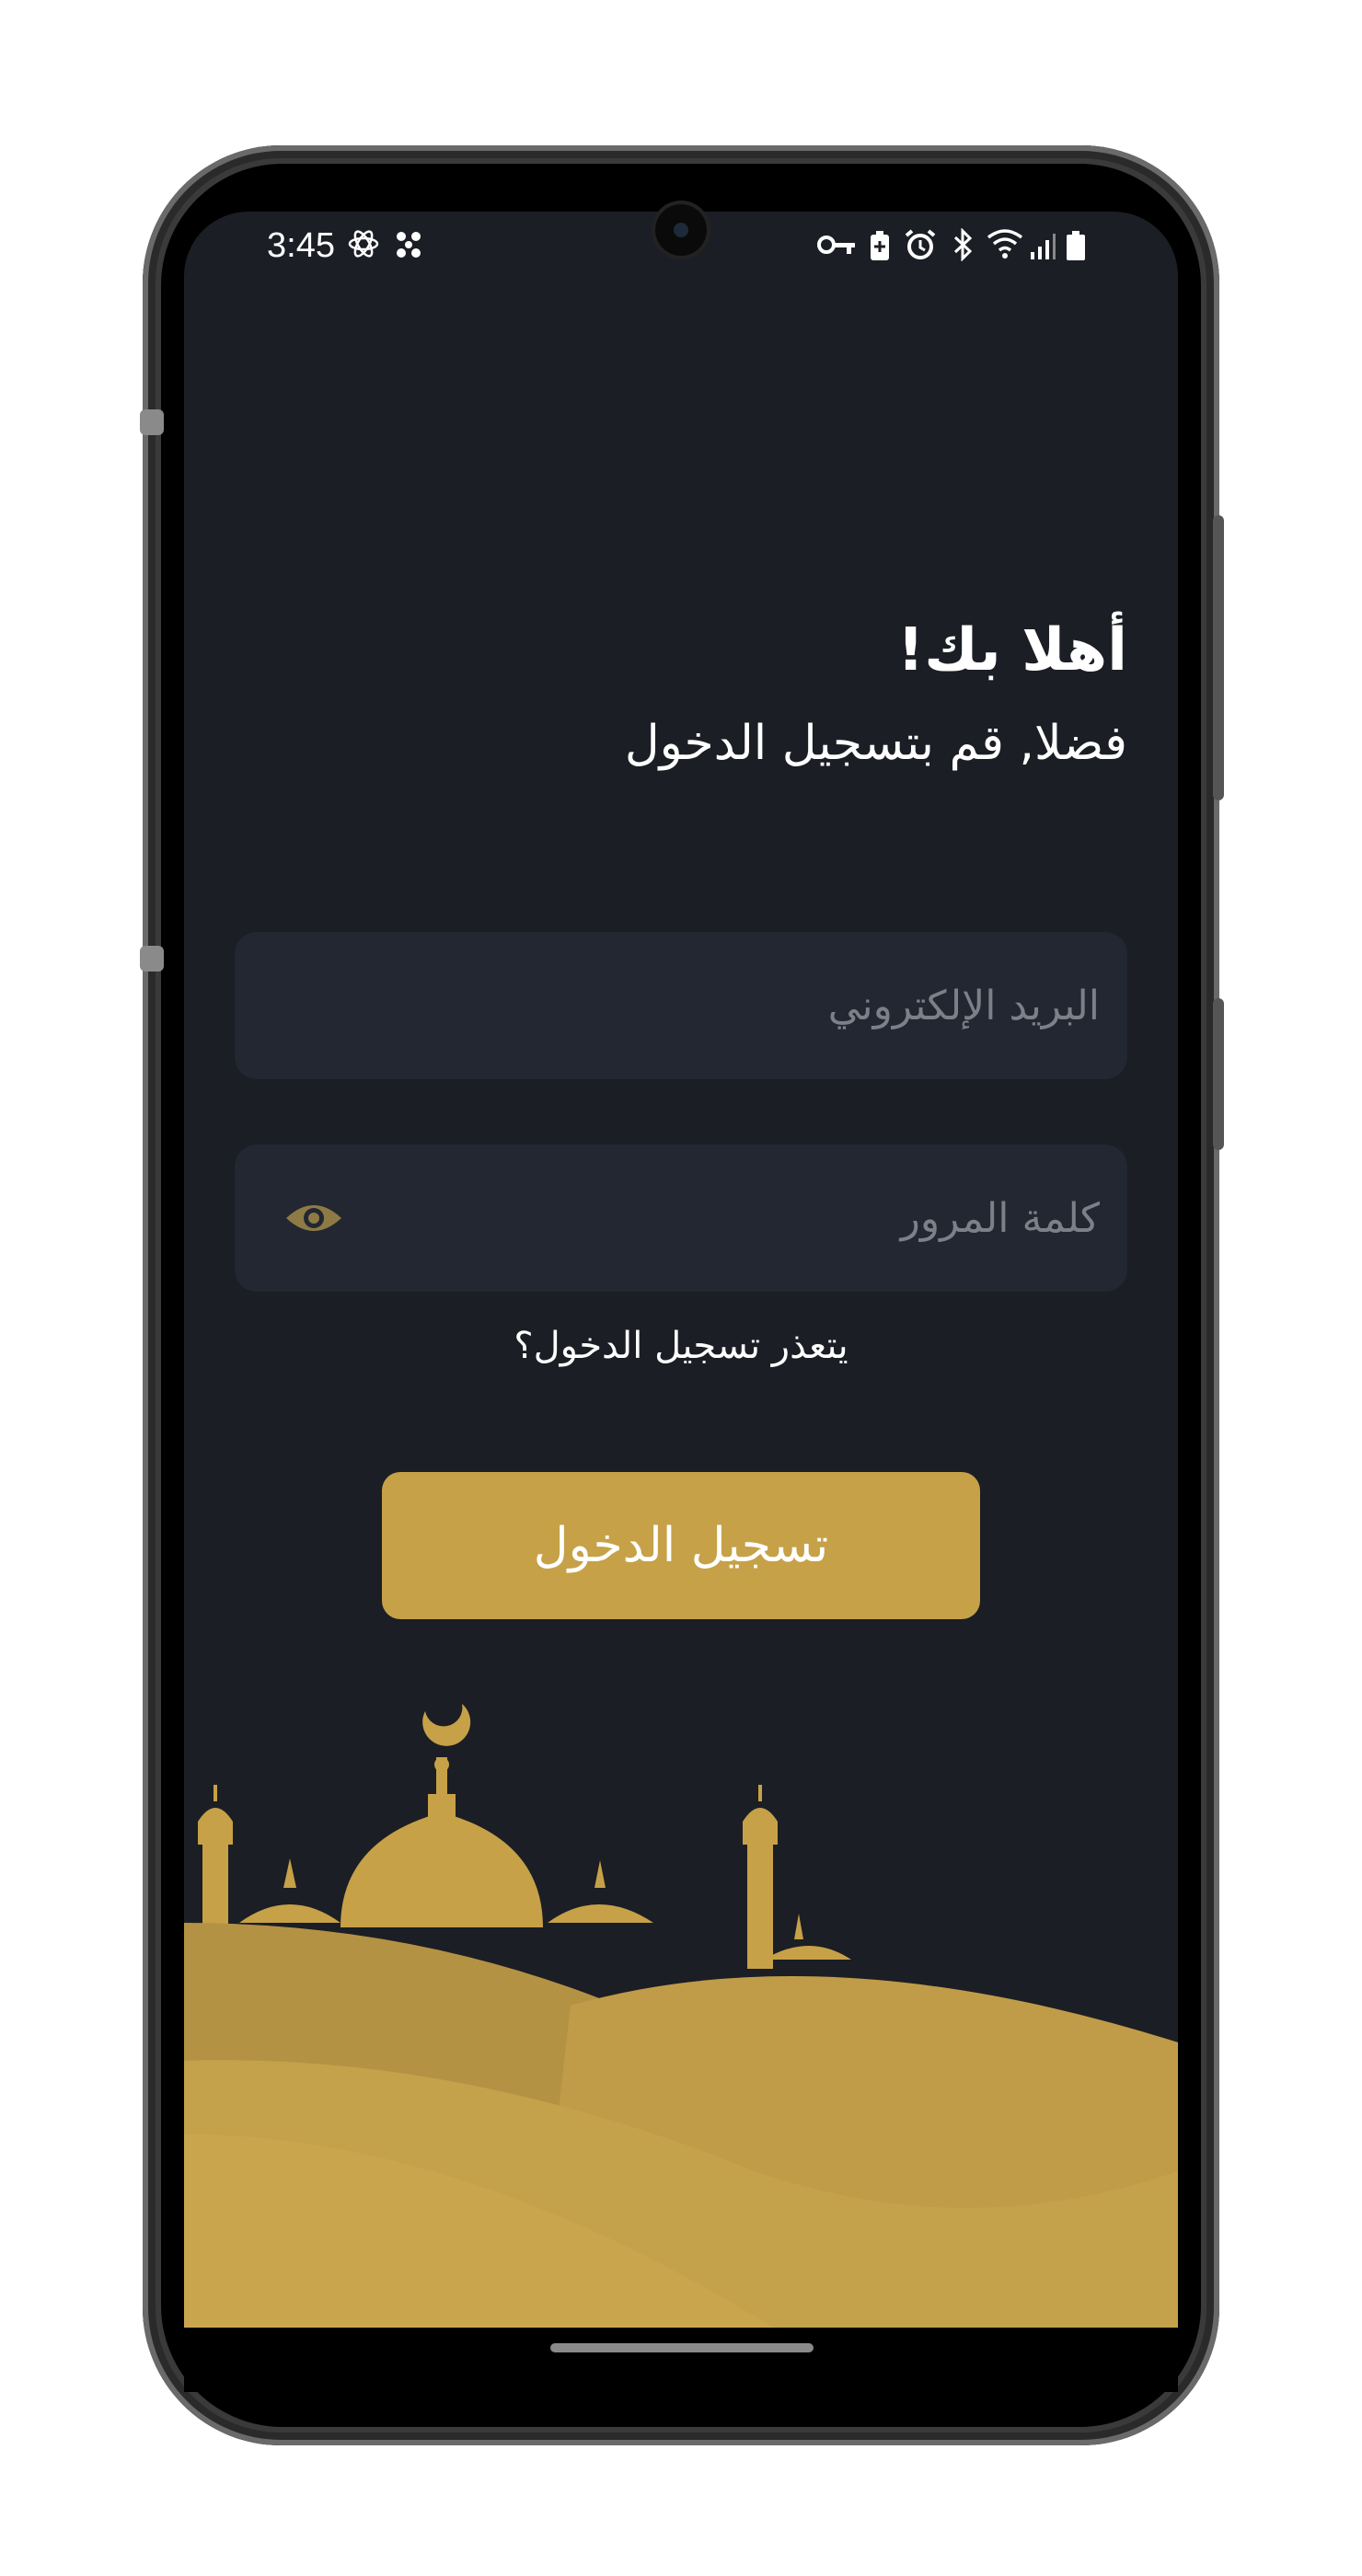  What do you see at coordinates (875, 743) in the screenshot?
I see `login-subtitle: فضلا, قم بتسجيل الدخول` at bounding box center [875, 743].